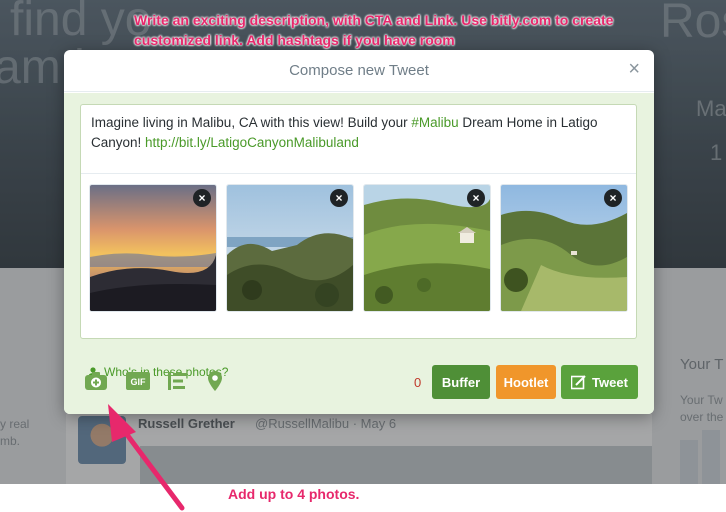 The height and width of the screenshot is (512, 726). I want to click on buffer-button: Buffer, so click(461, 382).